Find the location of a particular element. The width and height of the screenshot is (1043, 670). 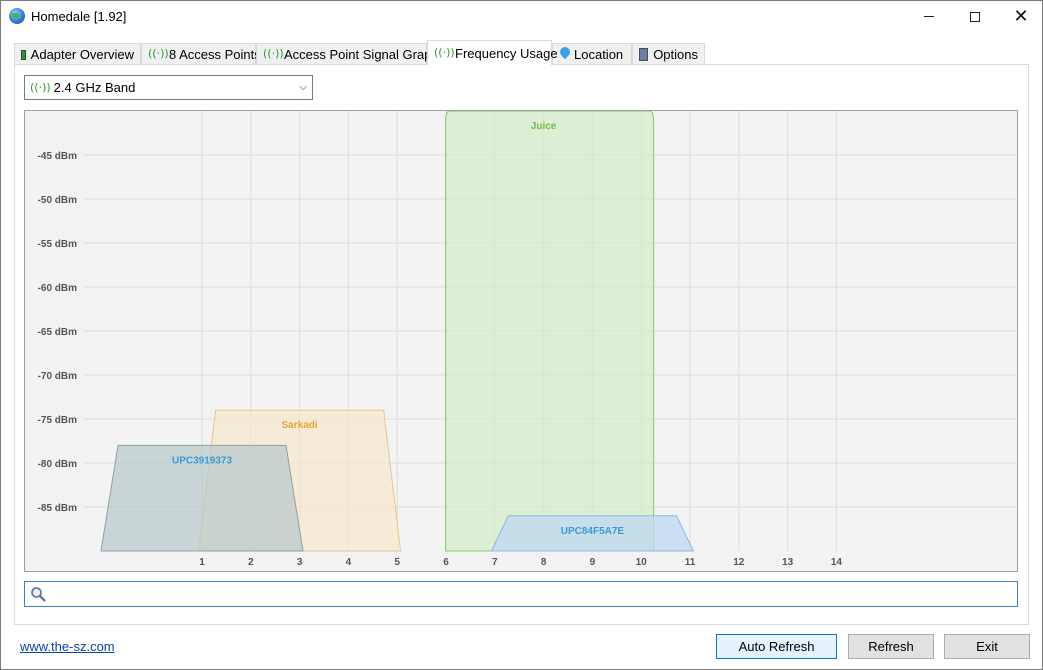

y-tick-label: -50 dBm is located at coordinates (58, 200).